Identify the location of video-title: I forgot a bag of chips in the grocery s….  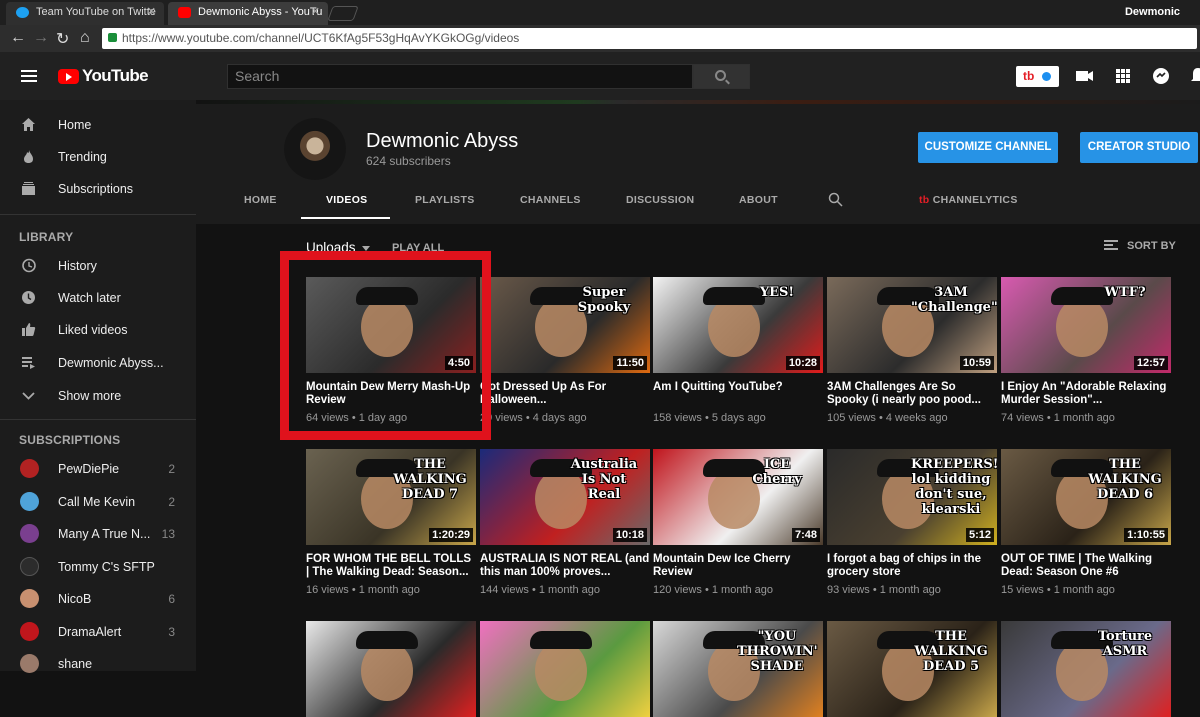
(912, 566).